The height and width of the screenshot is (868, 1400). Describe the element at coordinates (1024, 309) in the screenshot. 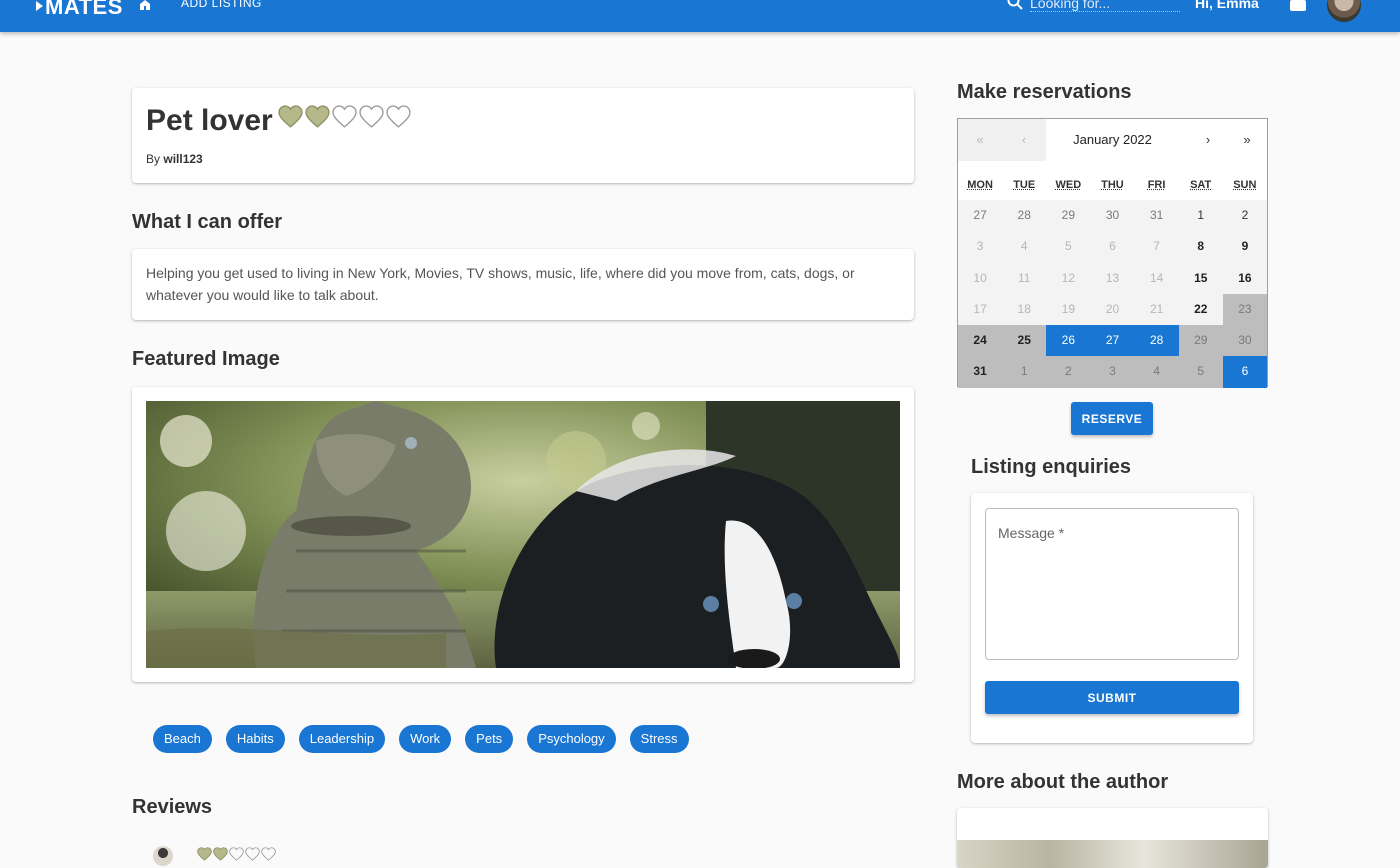

I see `calendar-day: 18` at that location.